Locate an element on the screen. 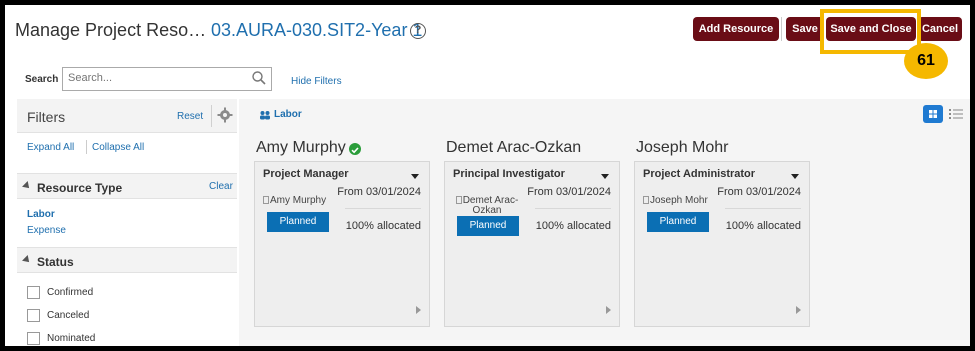  callout-number-badge: 61 is located at coordinates (926, 61).